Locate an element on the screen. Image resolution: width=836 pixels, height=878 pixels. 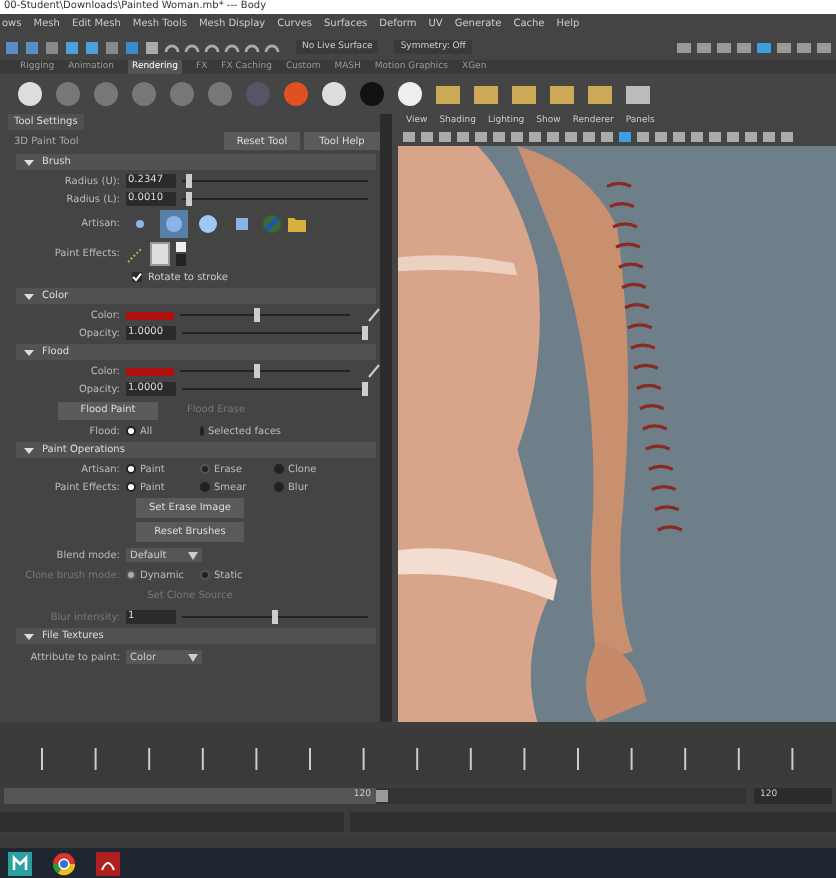
scrollbar is located at coordinates (386, 418).